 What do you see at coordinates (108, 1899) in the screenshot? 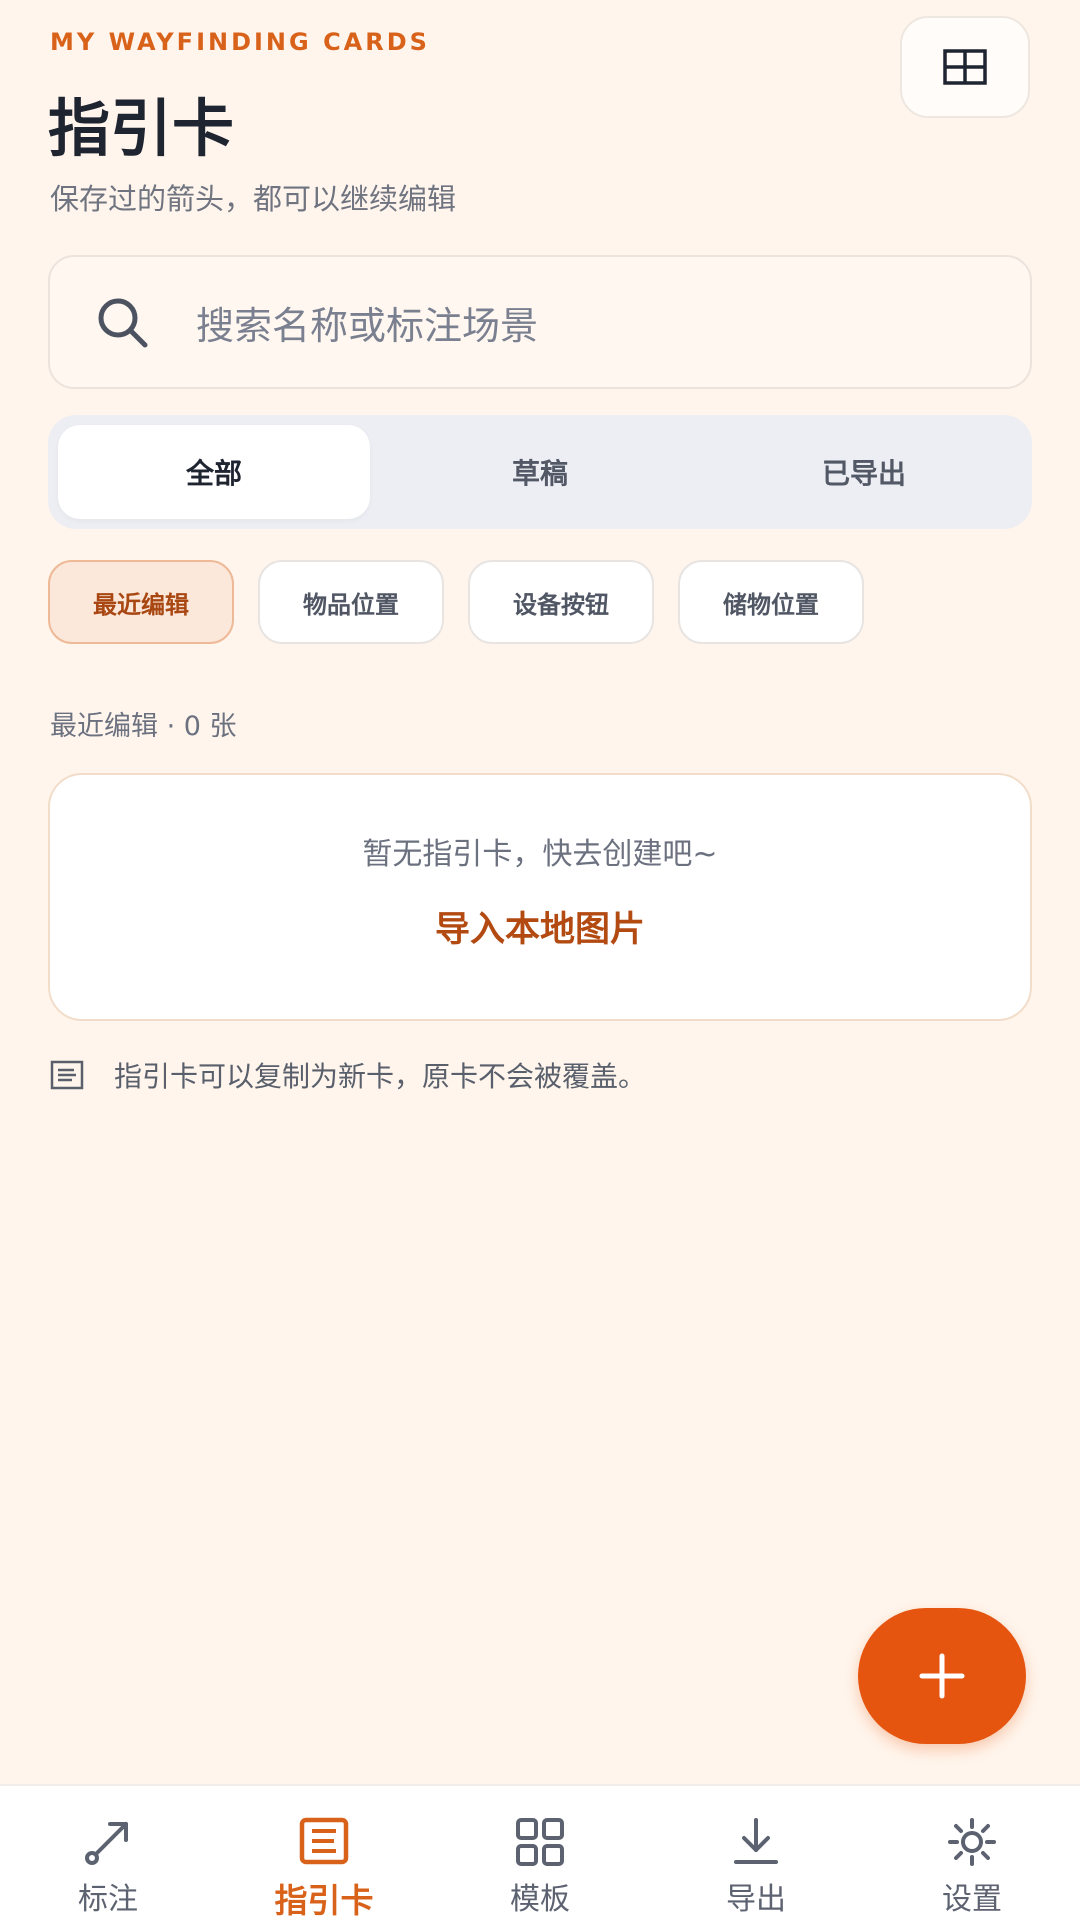
I see `nav-label: 标注` at bounding box center [108, 1899].